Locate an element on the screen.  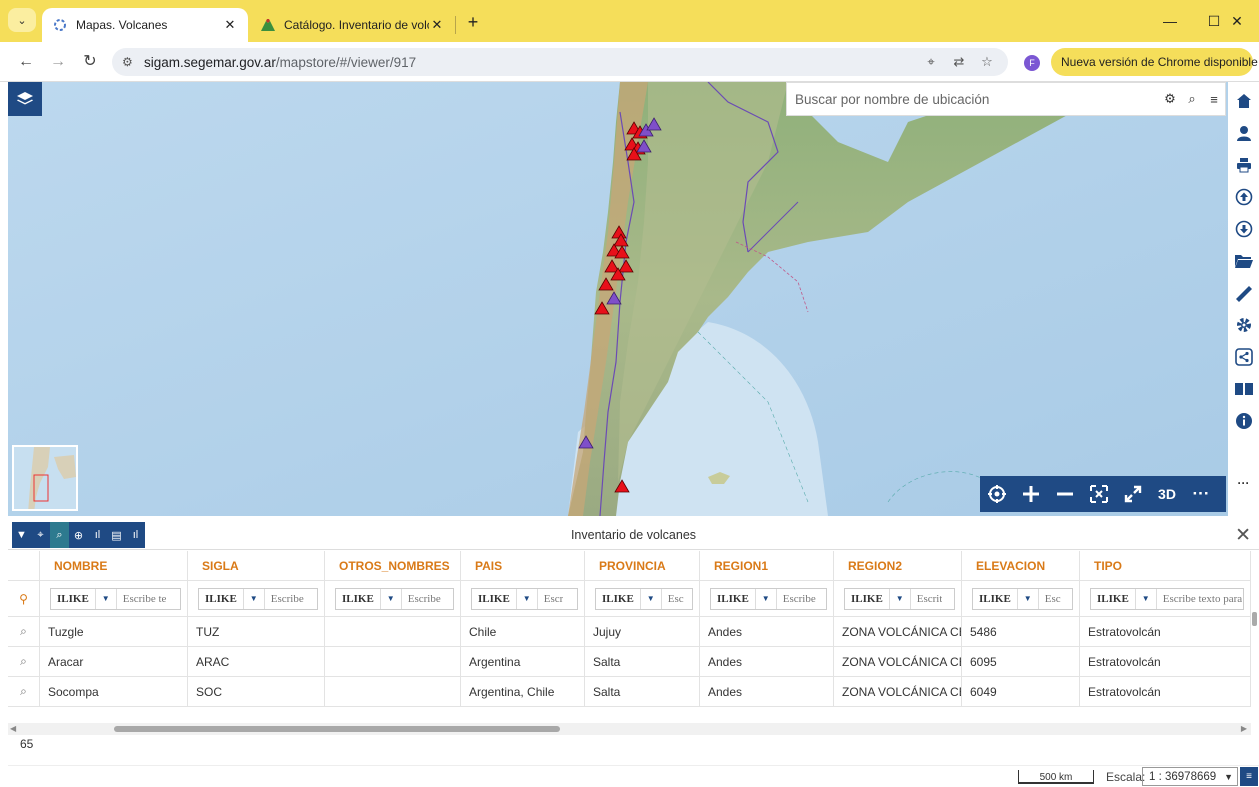
tab-mapas-volcanes: Mapas. Volcanes ✕ is located at coordinates (145, 25).